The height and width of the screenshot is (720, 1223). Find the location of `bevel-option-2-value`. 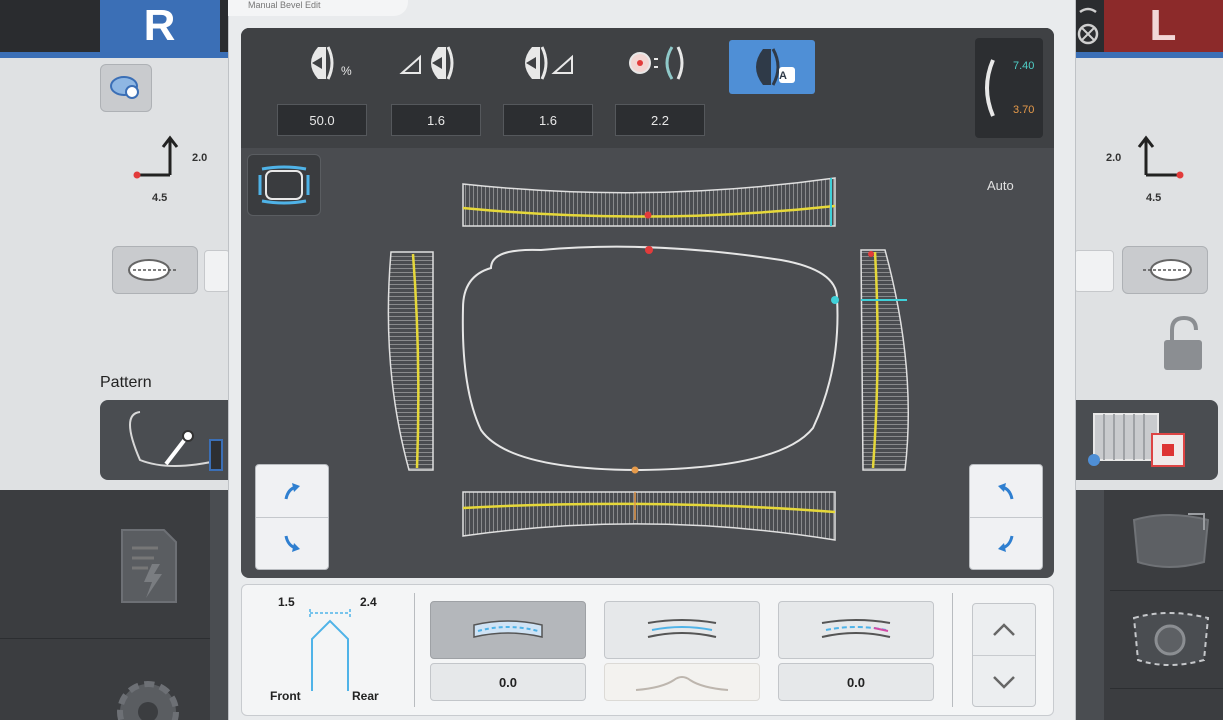

bevel-option-2-value is located at coordinates (682, 682).